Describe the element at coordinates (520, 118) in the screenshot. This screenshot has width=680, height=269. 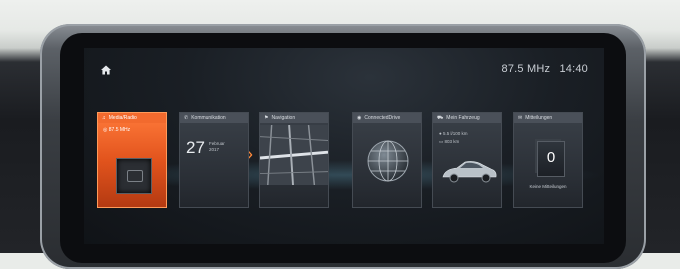
I see `message-icon: ✉` at that location.